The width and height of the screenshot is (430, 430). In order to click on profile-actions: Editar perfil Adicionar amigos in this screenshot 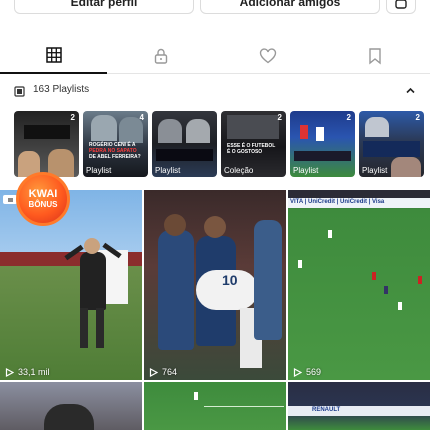, I will do `click(215, 7)`.